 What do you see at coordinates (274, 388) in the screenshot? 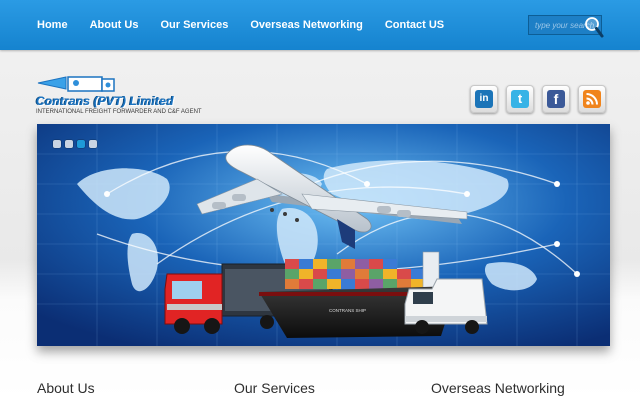
I see `section-heading-our-services: Our Services` at bounding box center [274, 388].